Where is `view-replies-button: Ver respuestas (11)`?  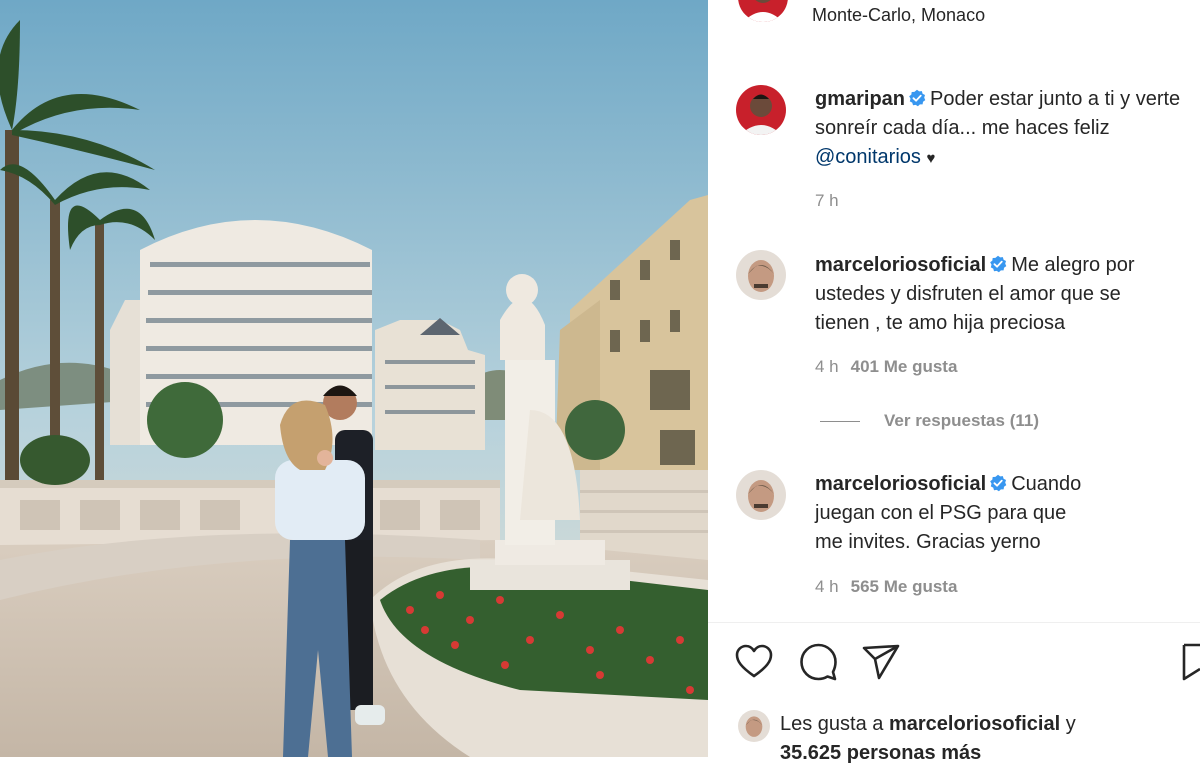 view-replies-button: Ver respuestas (11) is located at coordinates (929, 421).